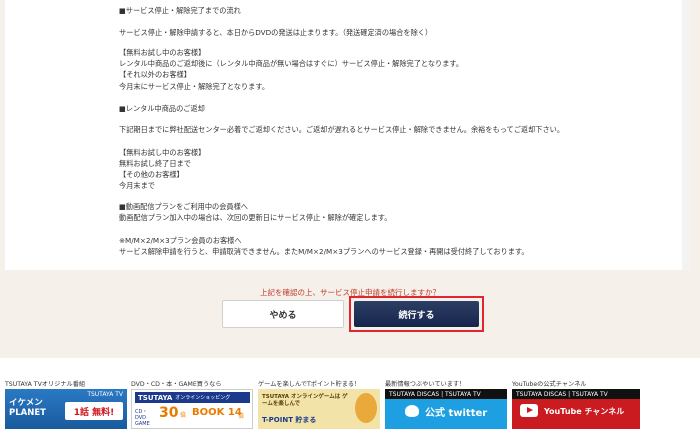 This screenshot has width=700, height=435. Describe the element at coordinates (155, 397) in the screenshot. I see `tsutaya-logo: TSUTAYA` at that location.